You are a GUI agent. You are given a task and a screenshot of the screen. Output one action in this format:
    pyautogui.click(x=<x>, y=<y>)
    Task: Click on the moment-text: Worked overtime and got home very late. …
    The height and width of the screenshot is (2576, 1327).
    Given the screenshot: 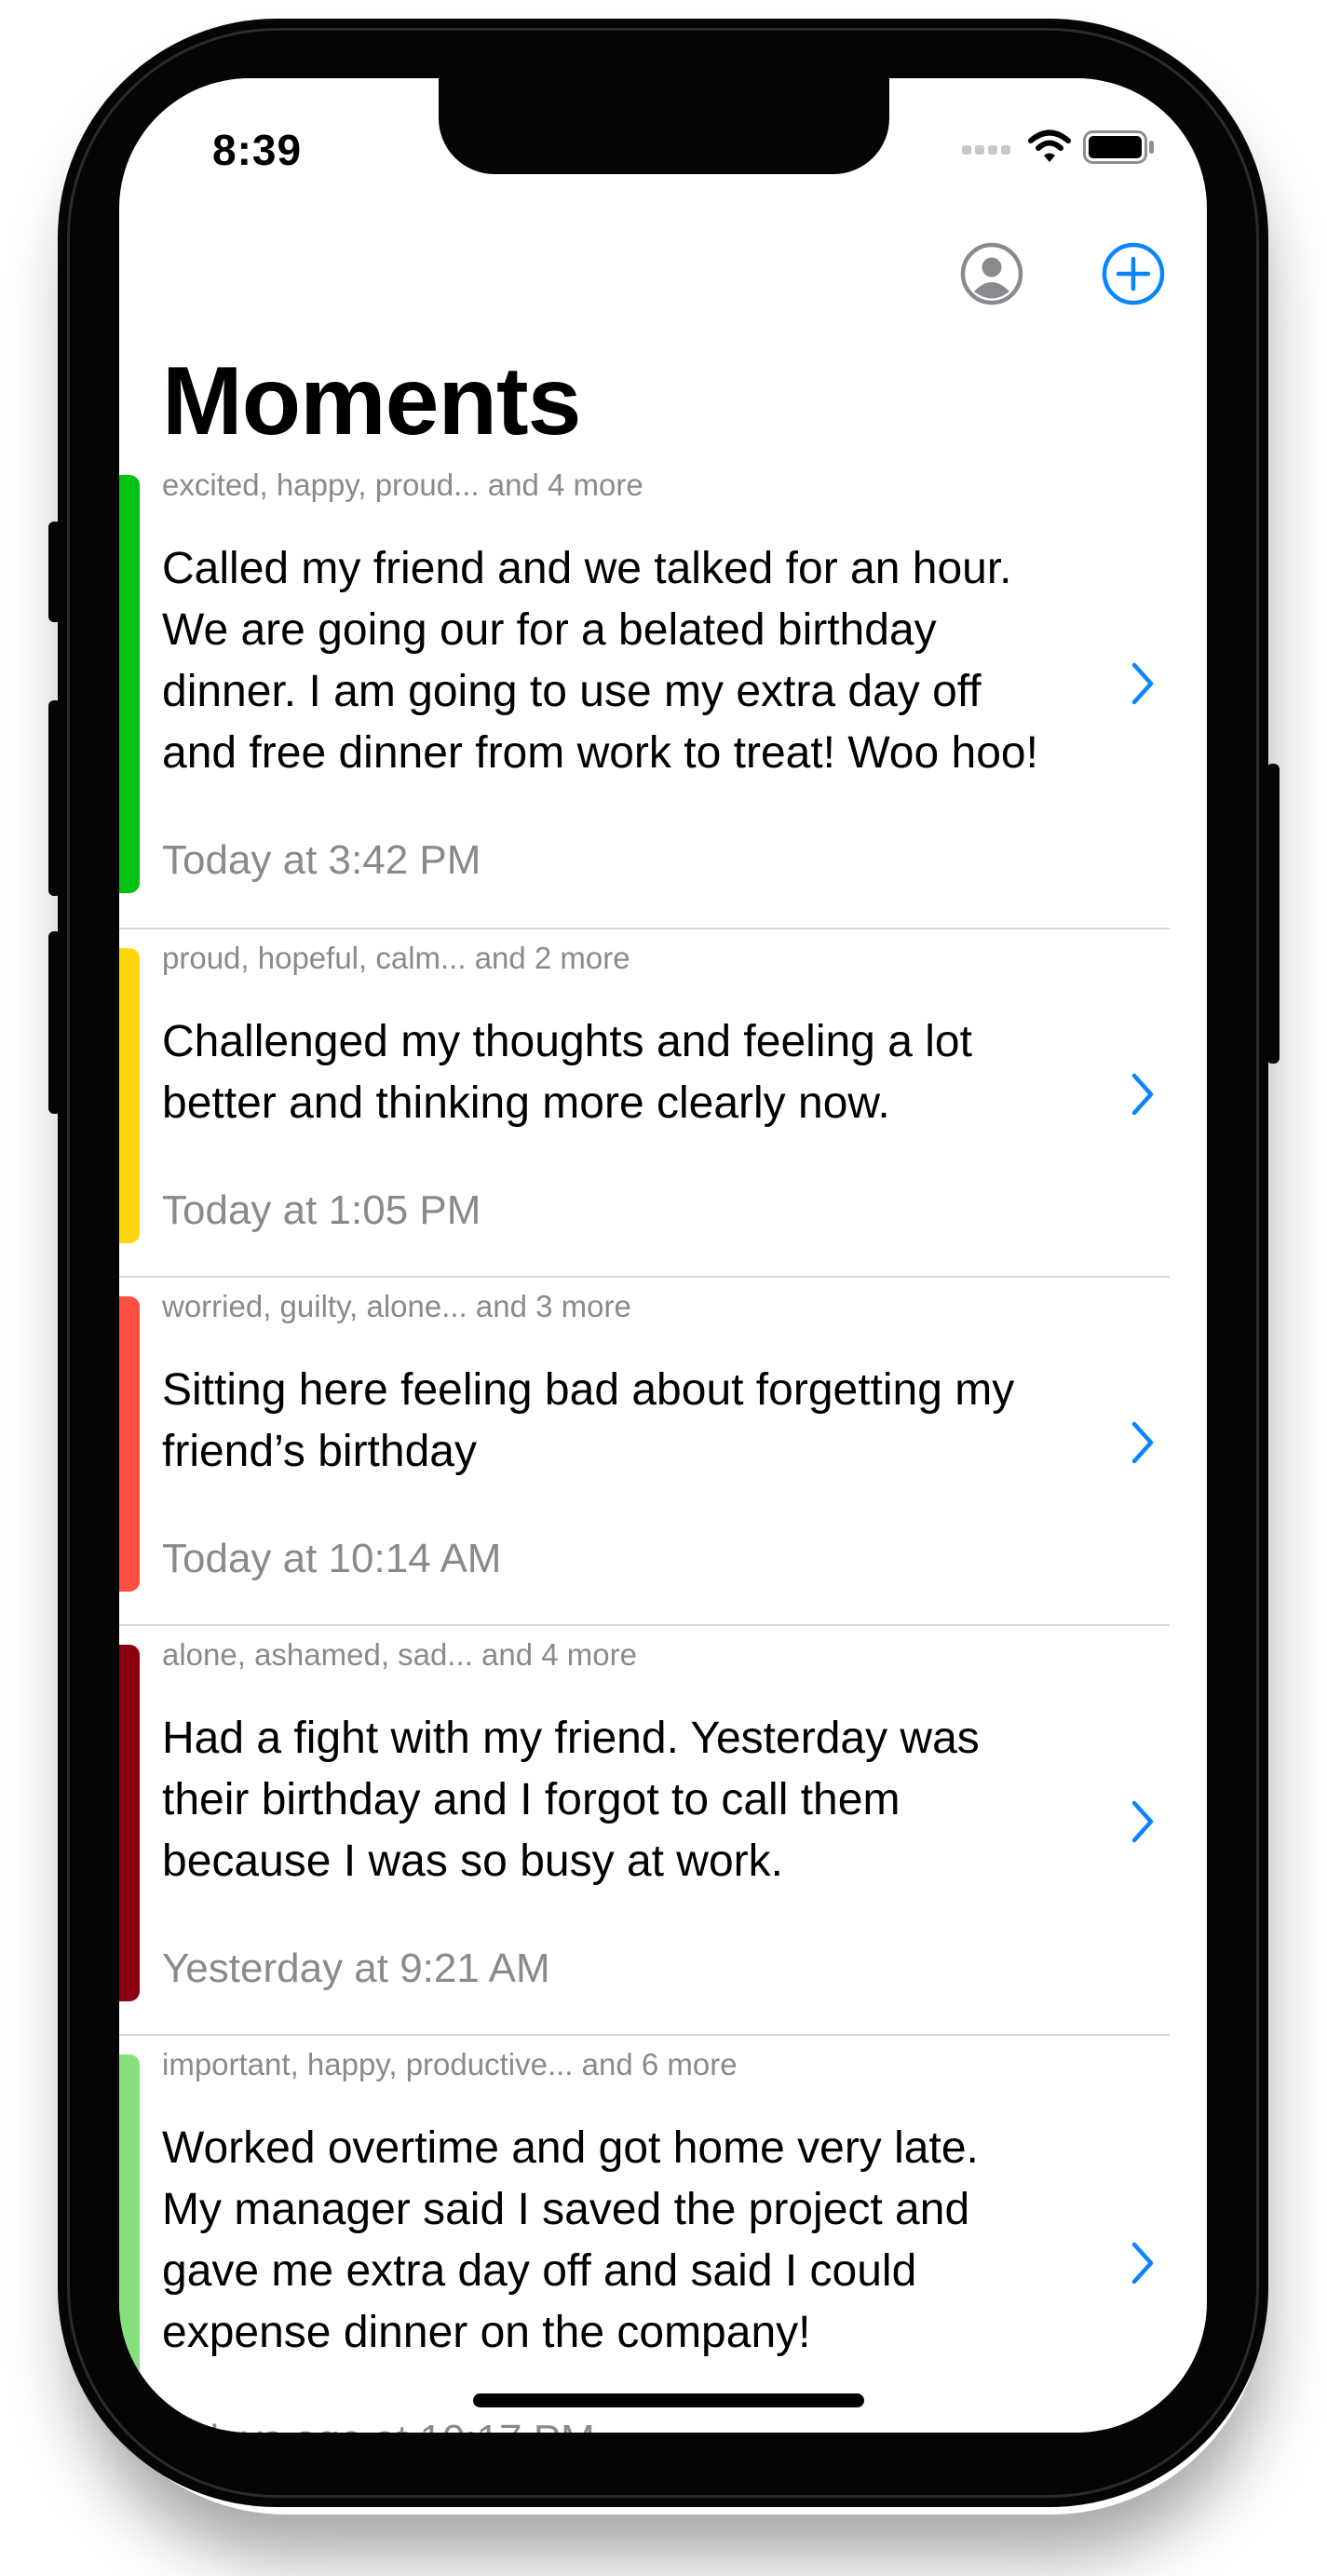 What is the action you would take?
    pyautogui.click(x=570, y=2240)
    